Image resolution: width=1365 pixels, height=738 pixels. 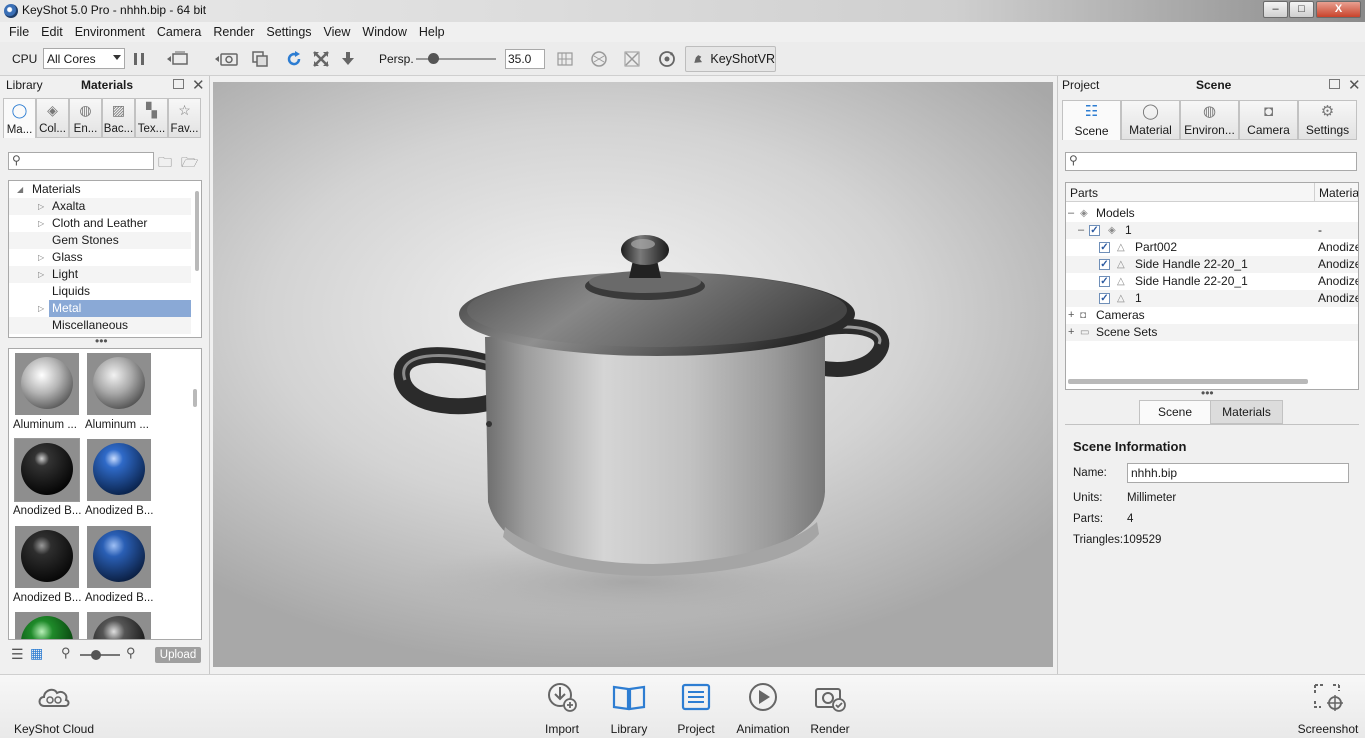 What do you see at coordinates (110, 32) in the screenshot?
I see `menu-environment: Environment` at bounding box center [110, 32].